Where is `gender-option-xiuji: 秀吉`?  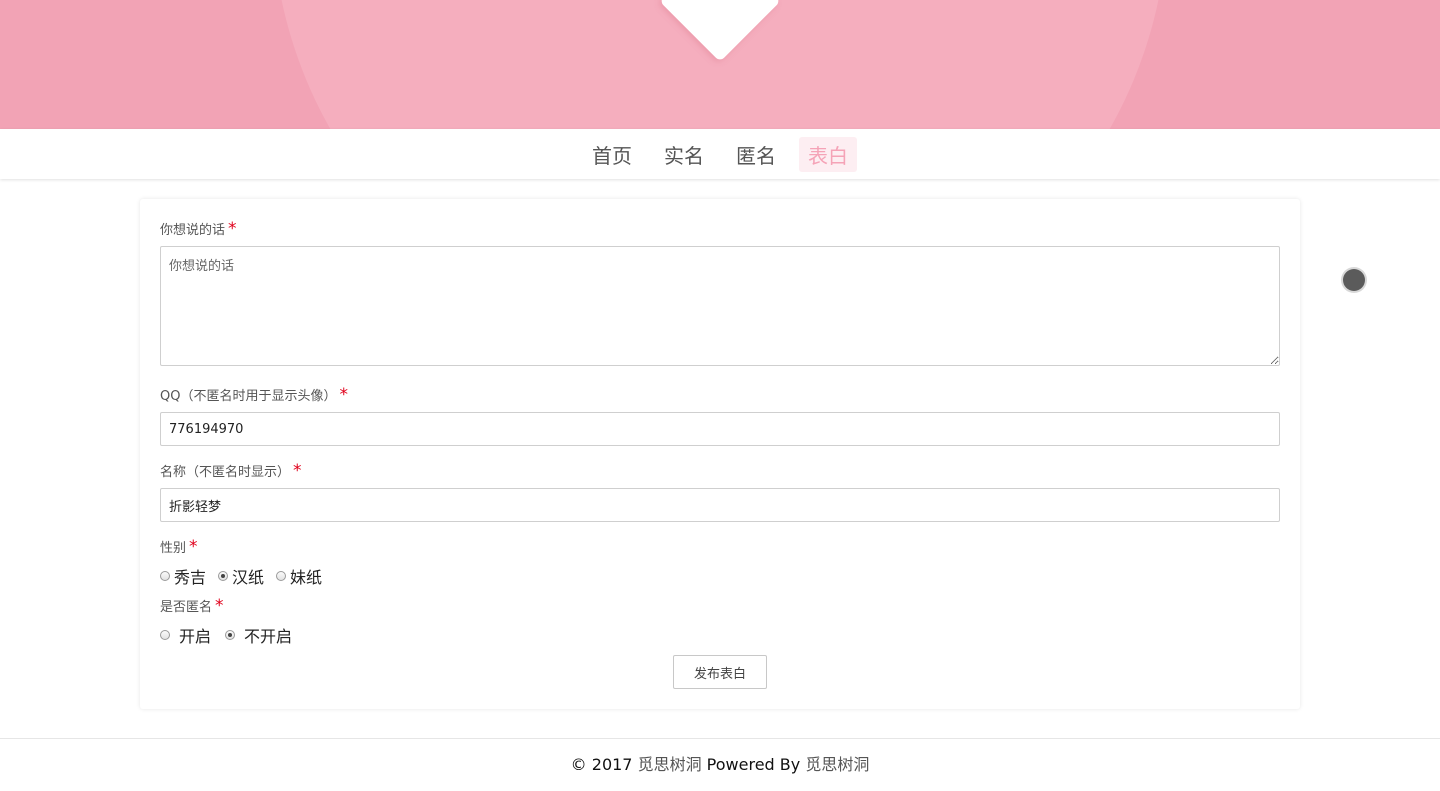 gender-option-xiuji: 秀吉 is located at coordinates (183, 576).